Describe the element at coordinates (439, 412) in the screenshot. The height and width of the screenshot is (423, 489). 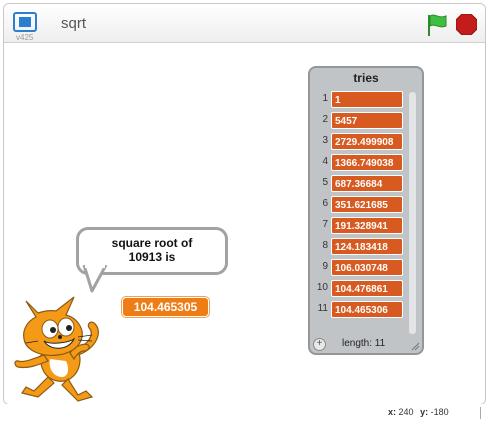
I see `y-value: -180` at that location.